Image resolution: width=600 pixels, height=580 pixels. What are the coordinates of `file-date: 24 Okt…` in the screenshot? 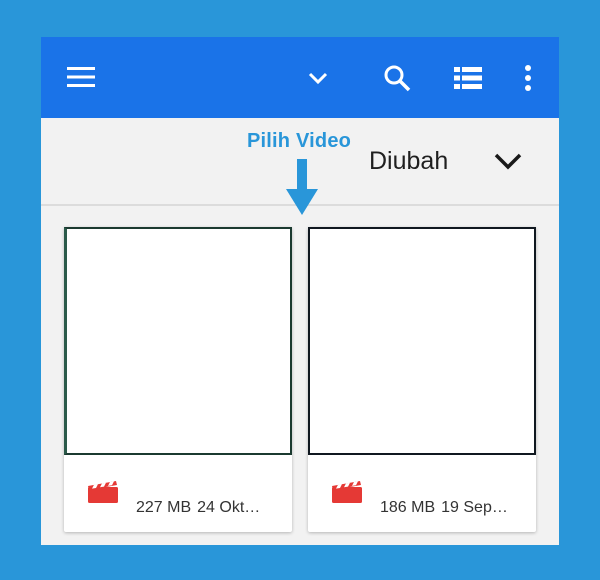 It's located at (229, 507).